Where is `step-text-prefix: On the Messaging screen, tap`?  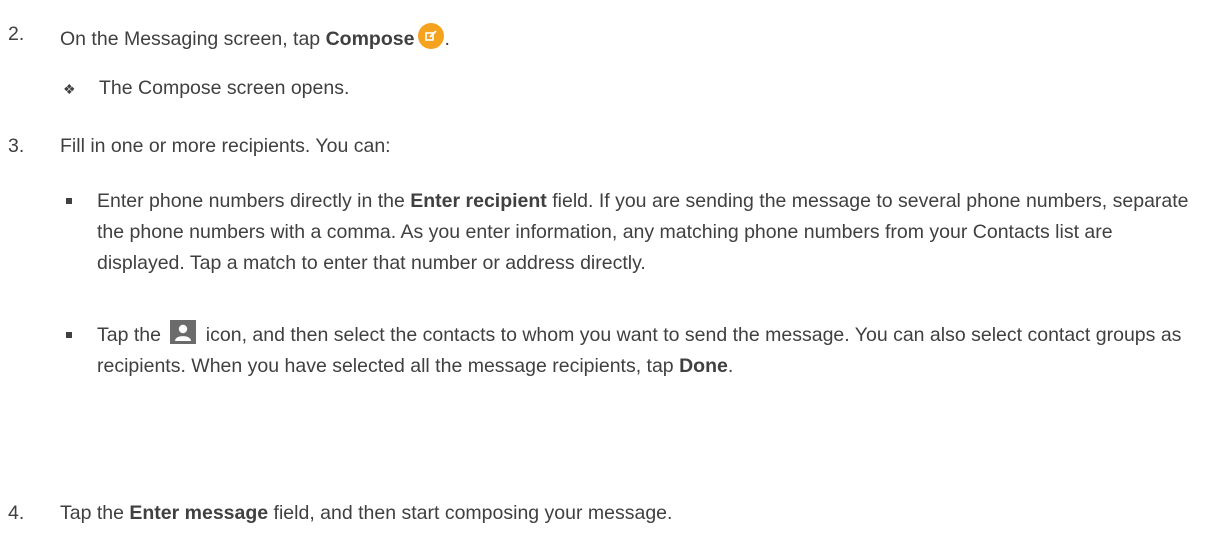 step-text-prefix: On the Messaging screen, tap is located at coordinates (193, 39).